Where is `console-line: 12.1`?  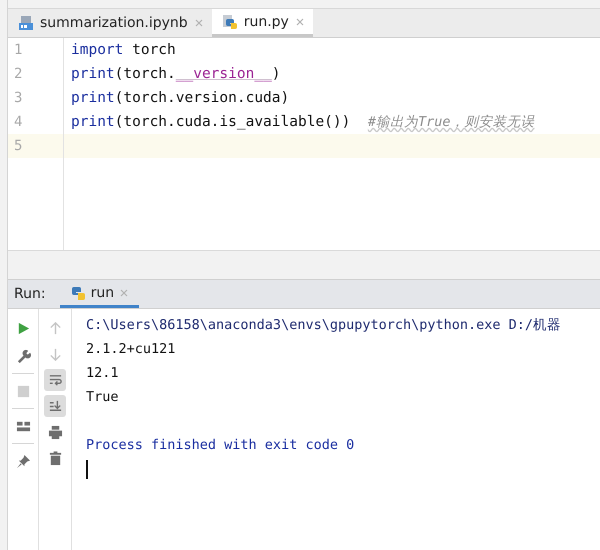 console-line: 12.1 is located at coordinates (103, 373).